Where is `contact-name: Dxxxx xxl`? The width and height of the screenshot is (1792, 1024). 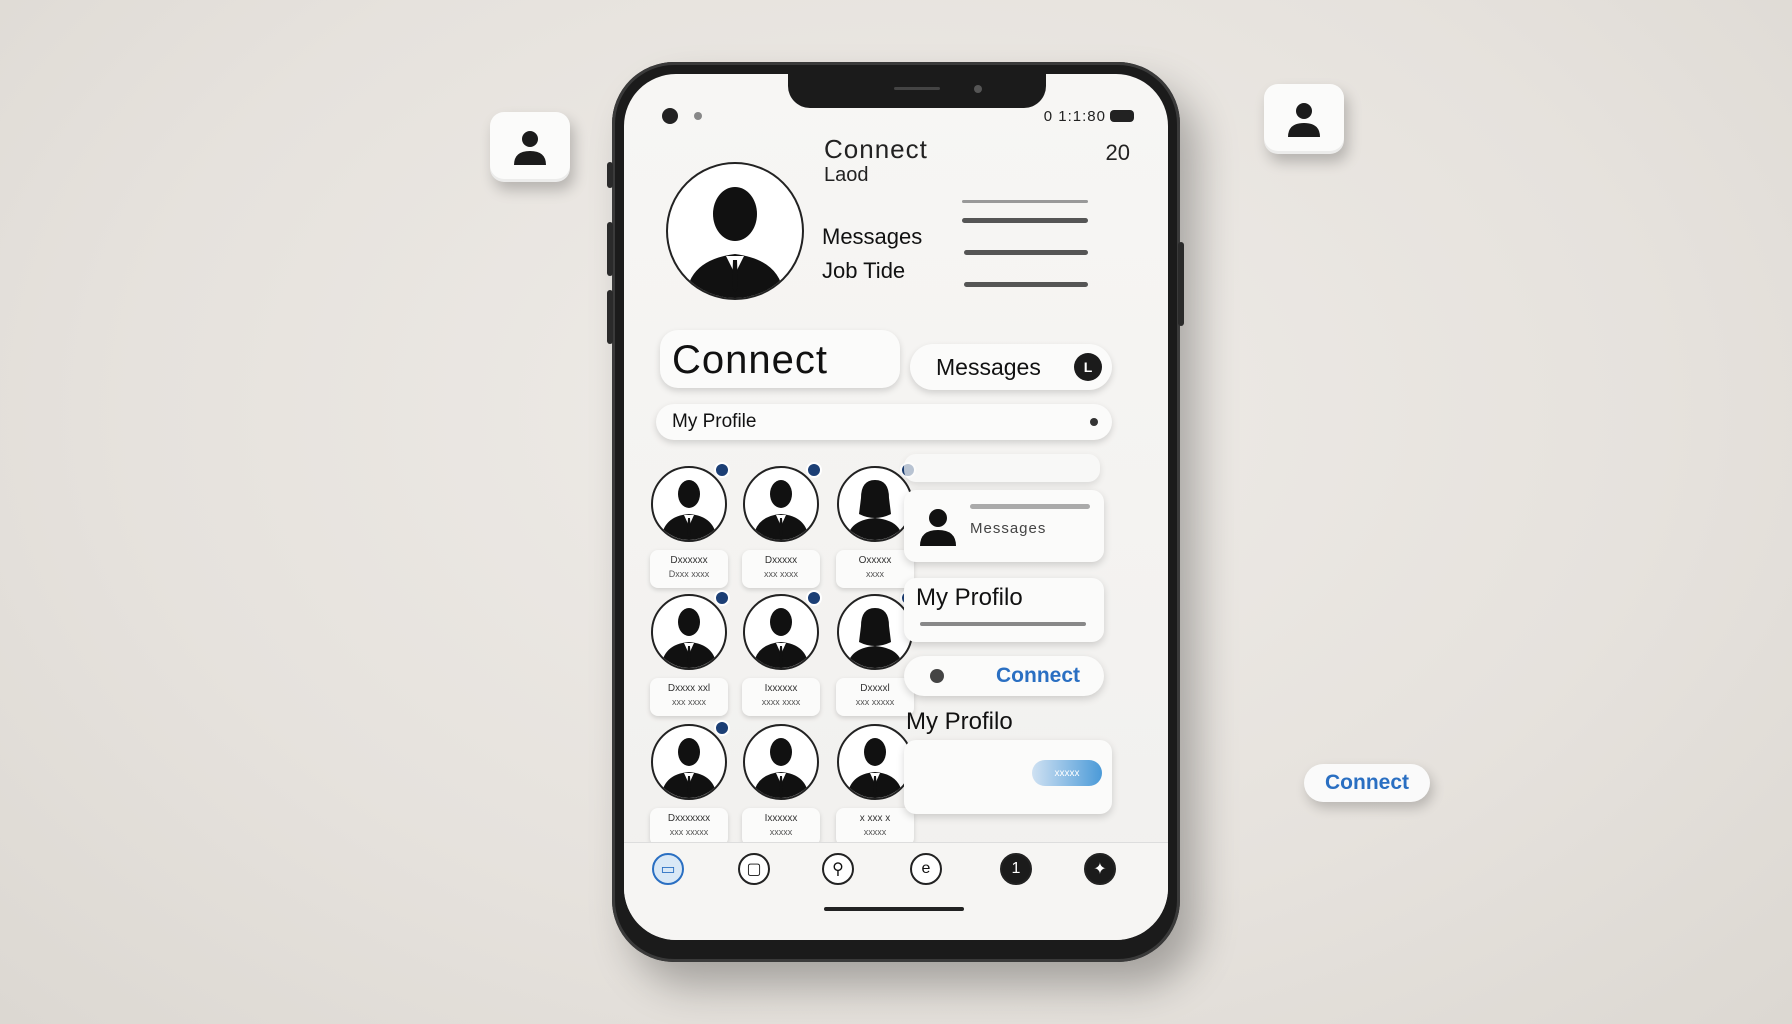 contact-name: Dxxxx xxl is located at coordinates (689, 688).